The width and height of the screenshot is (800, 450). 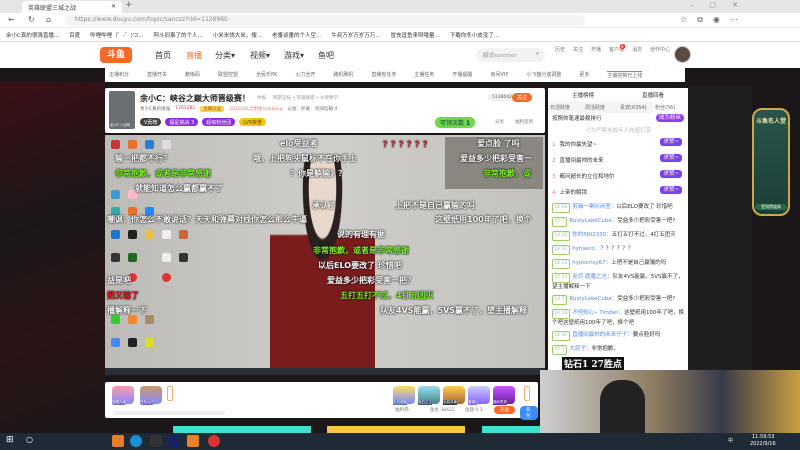 I want to click on history-button: 历史, so click(x=560, y=49).